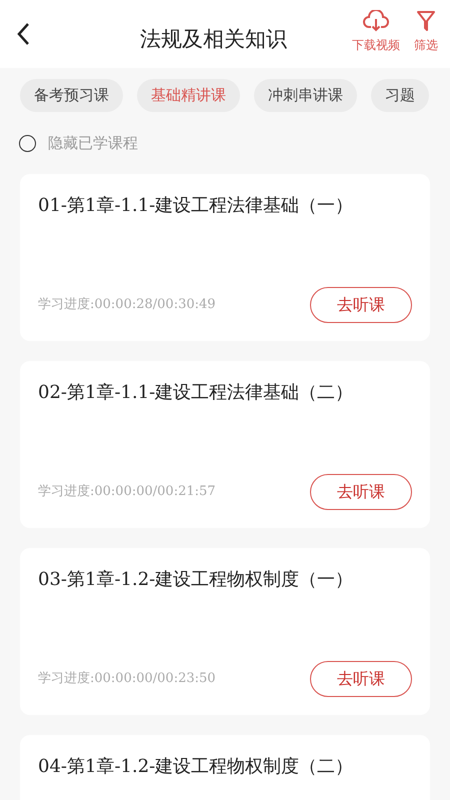  I want to click on lesson-title: 02-第1章-1.1-建设工程法律基础（二）, so click(196, 392).